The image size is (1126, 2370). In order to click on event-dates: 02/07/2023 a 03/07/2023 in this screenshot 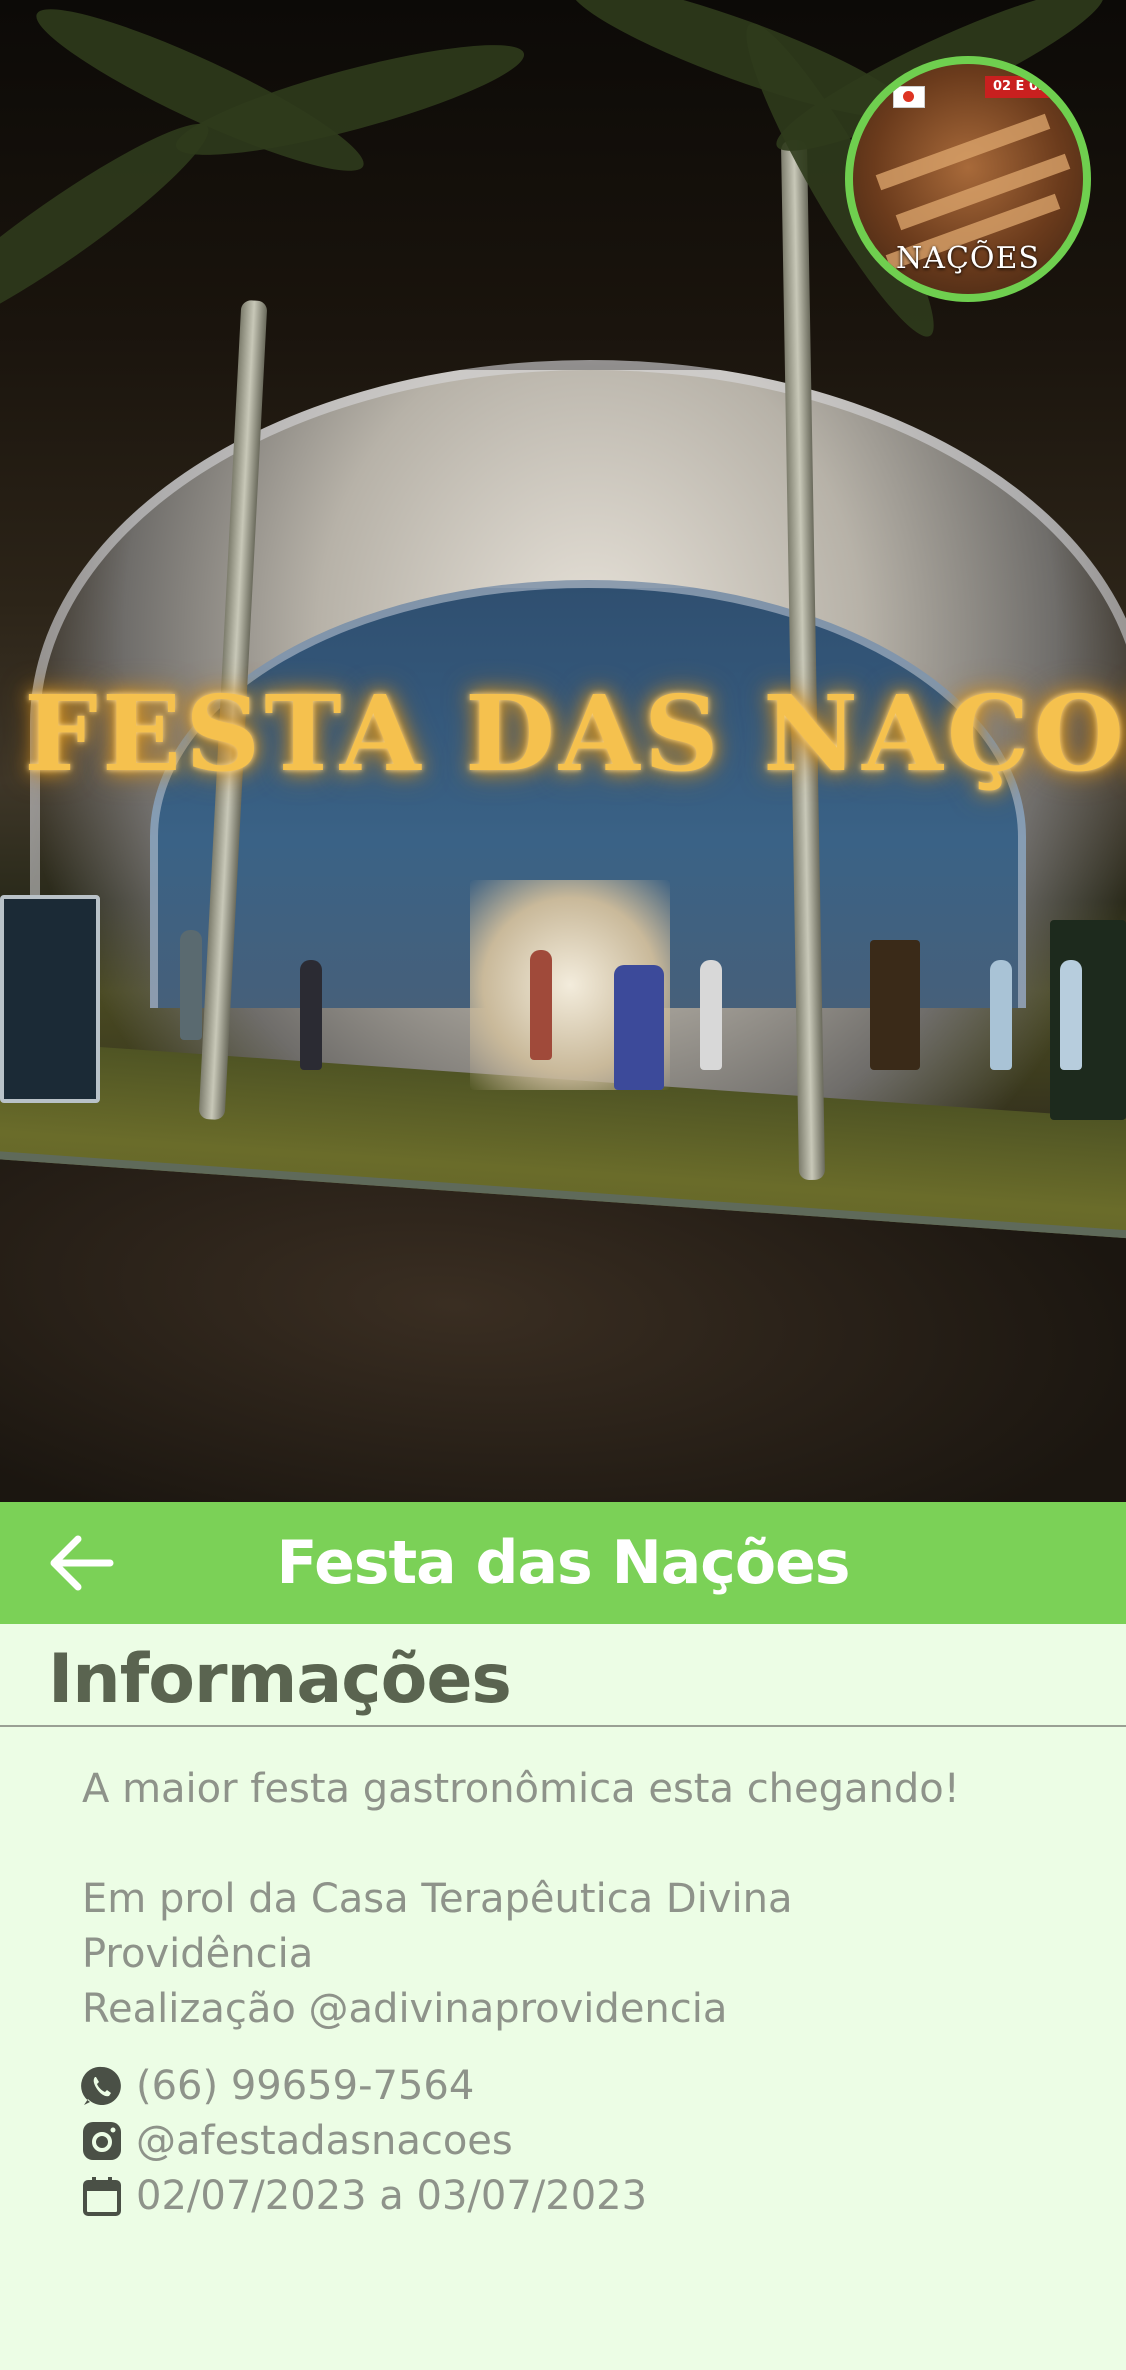, I will do `click(363, 2196)`.